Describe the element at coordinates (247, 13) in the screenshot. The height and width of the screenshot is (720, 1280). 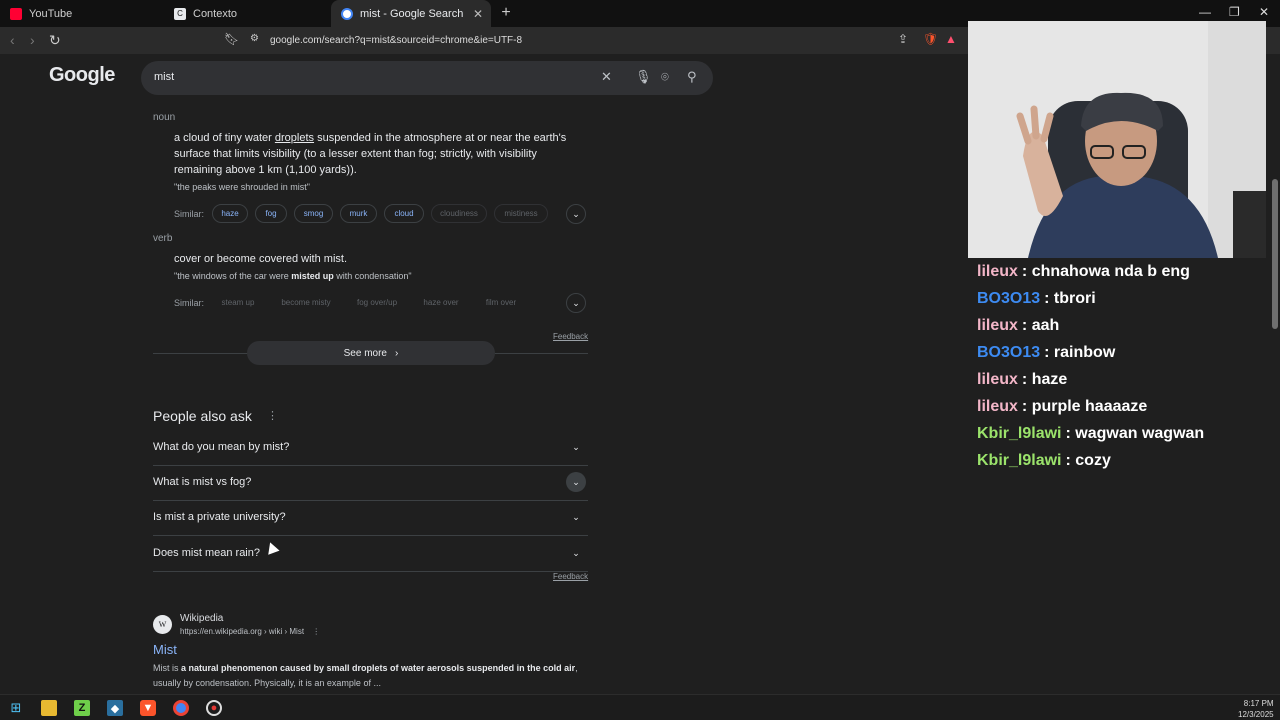
I see `tab-contexto: C Contexto` at that location.